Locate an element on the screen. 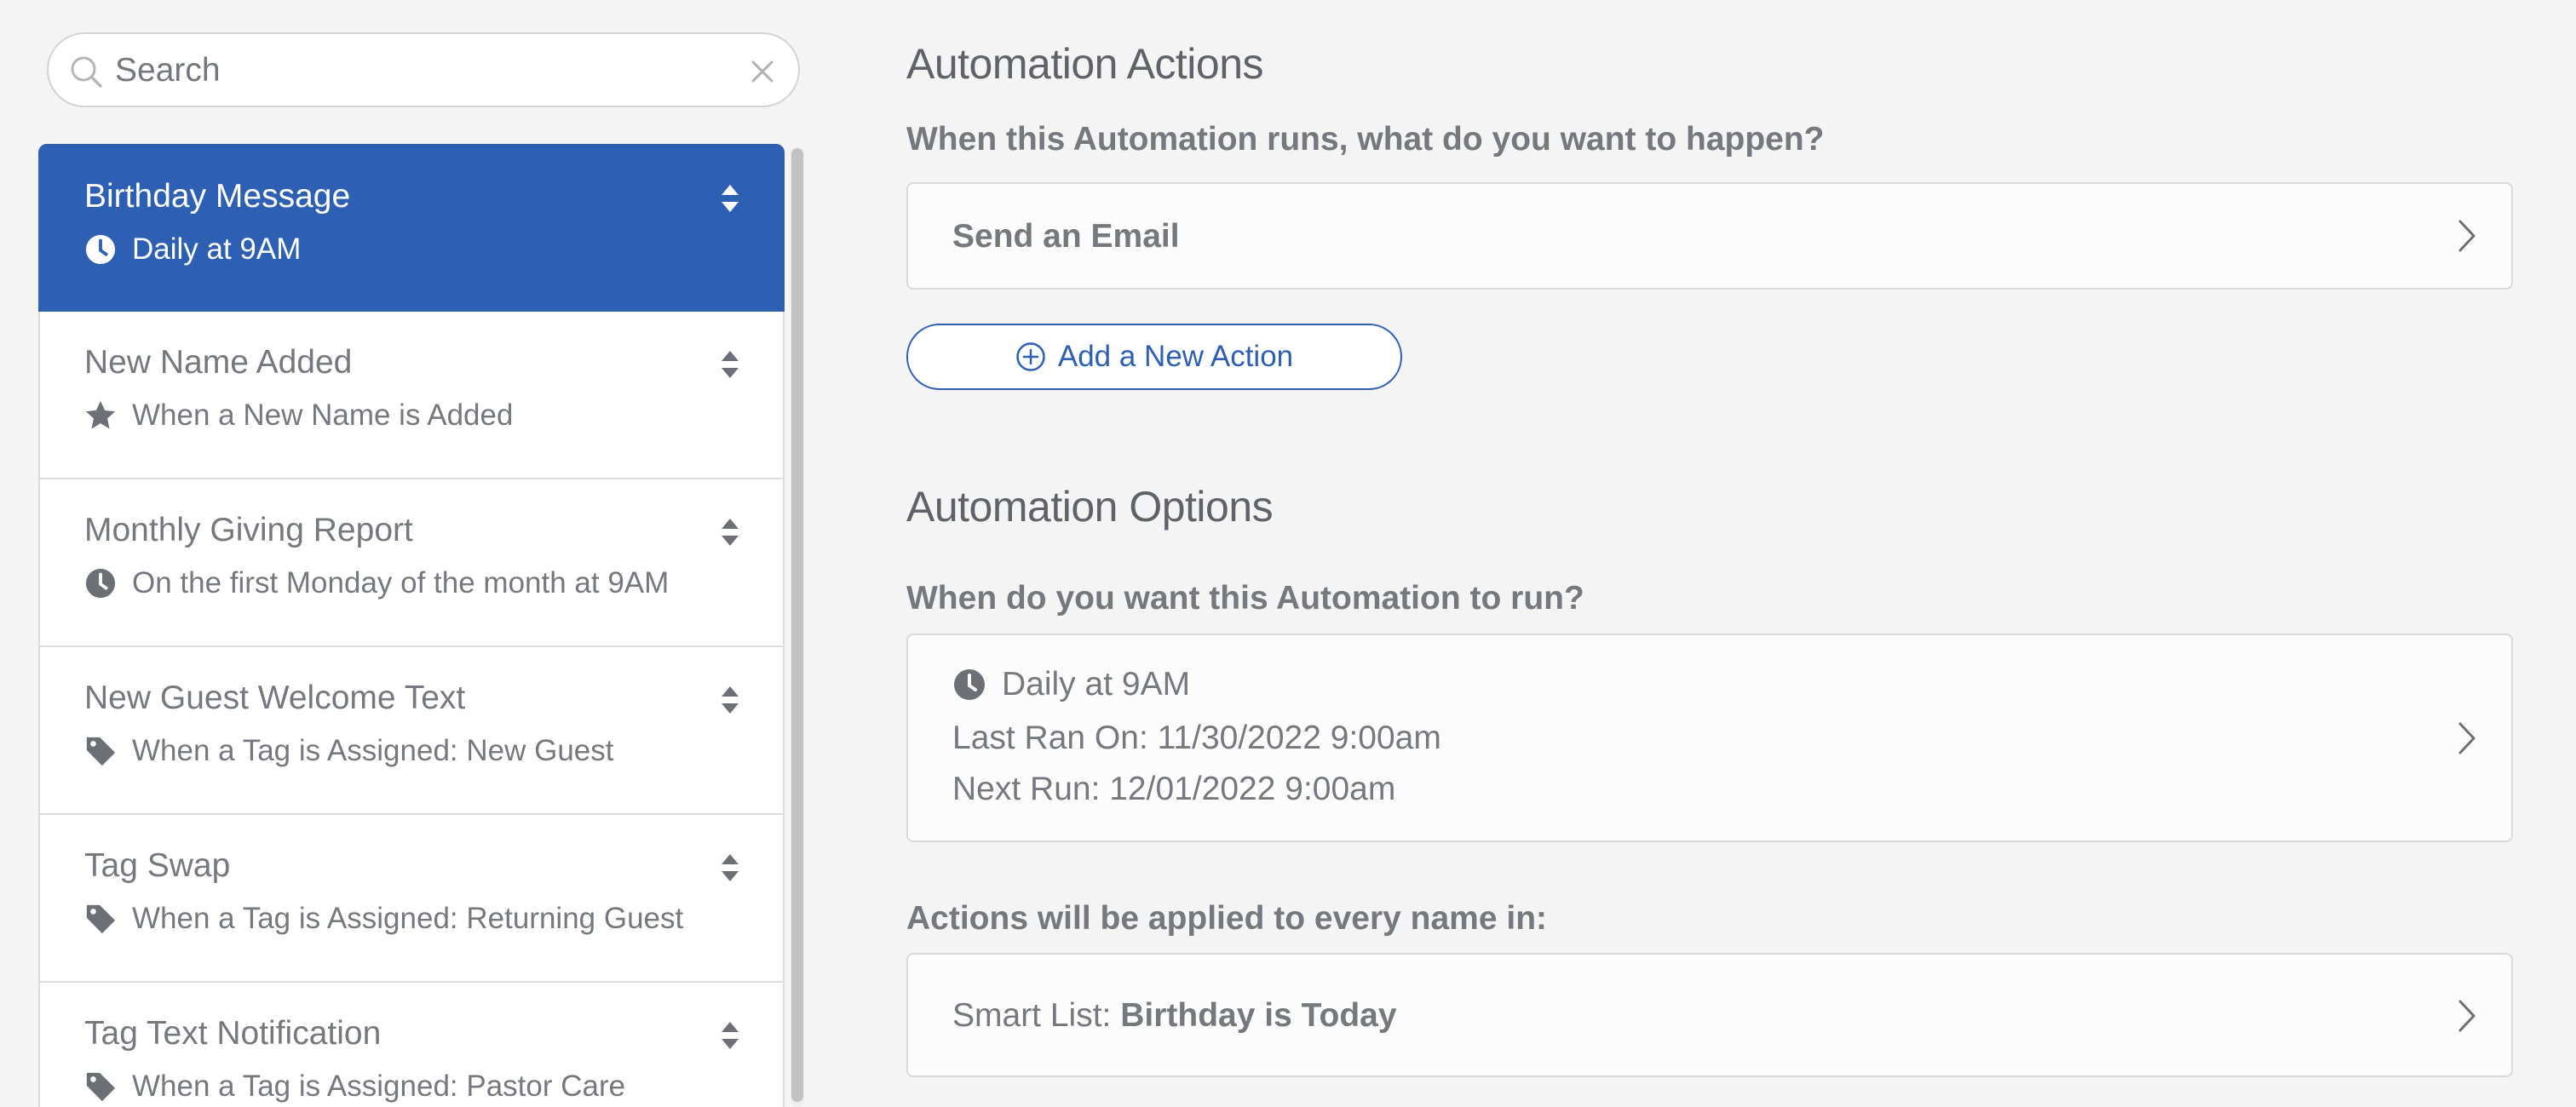 The width and height of the screenshot is (2576, 1107). smart-list-name: Birthday is Today is located at coordinates (1259, 1016).